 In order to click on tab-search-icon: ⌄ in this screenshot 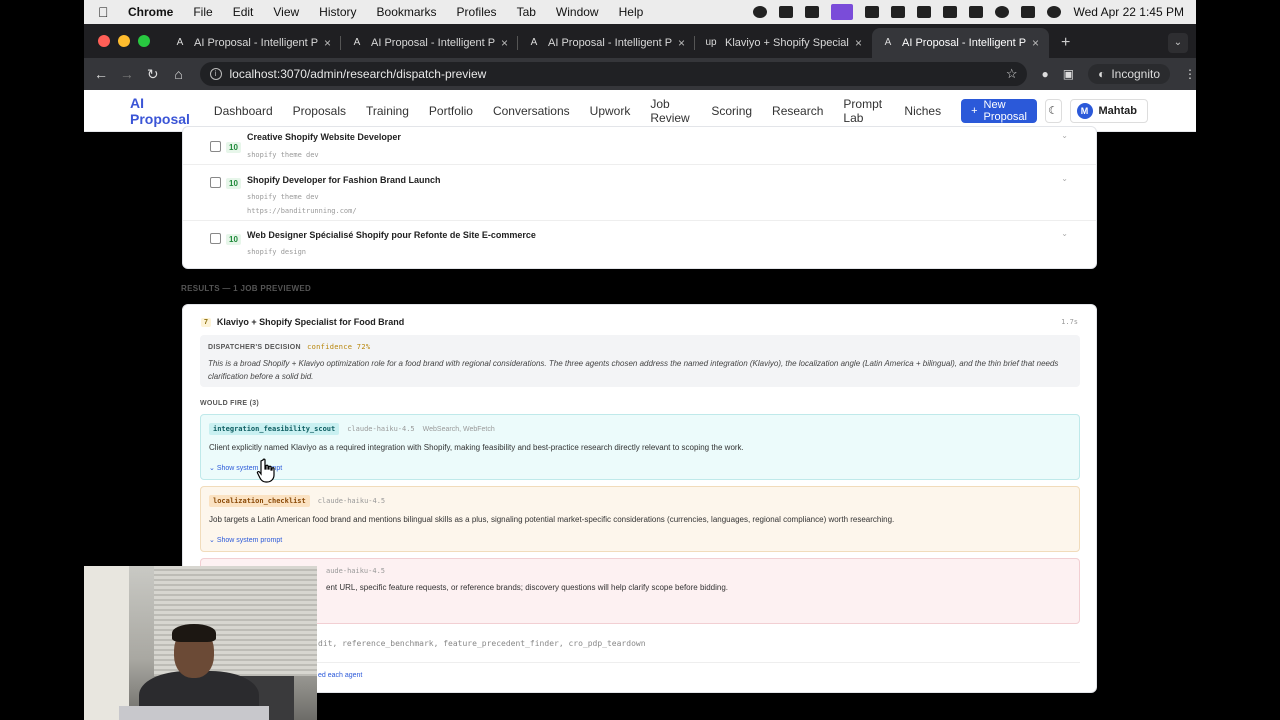, I will do `click(1178, 43)`.